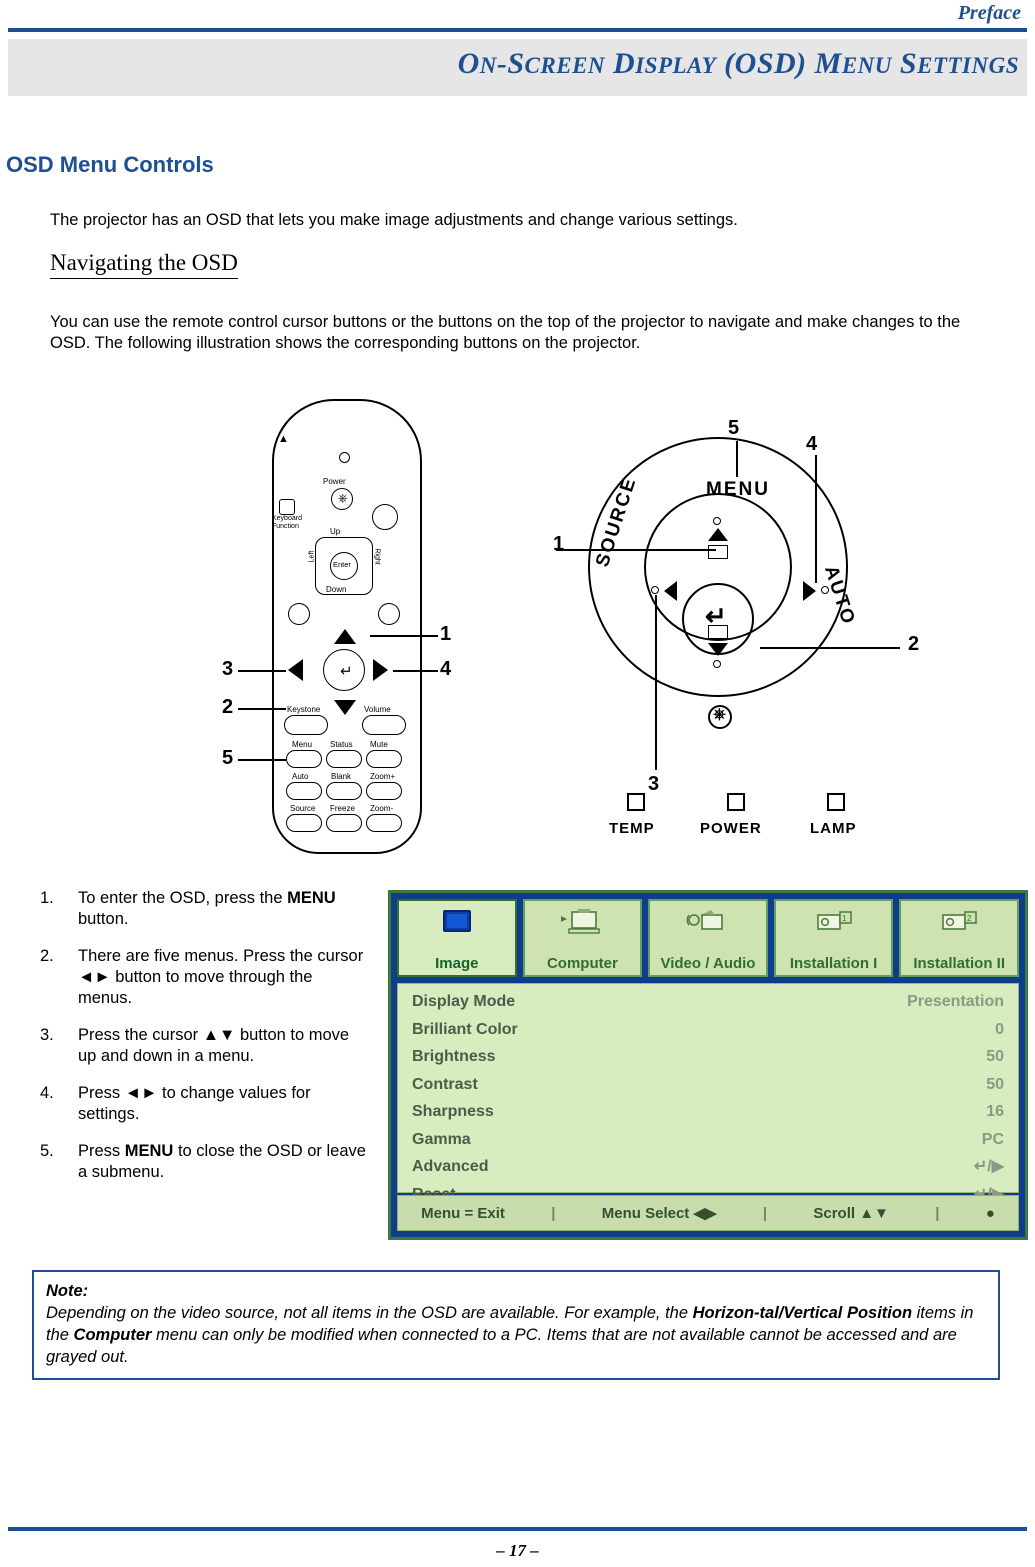 The height and width of the screenshot is (1567, 1035). I want to click on osd-tab-label: Installation I, so click(833, 963).